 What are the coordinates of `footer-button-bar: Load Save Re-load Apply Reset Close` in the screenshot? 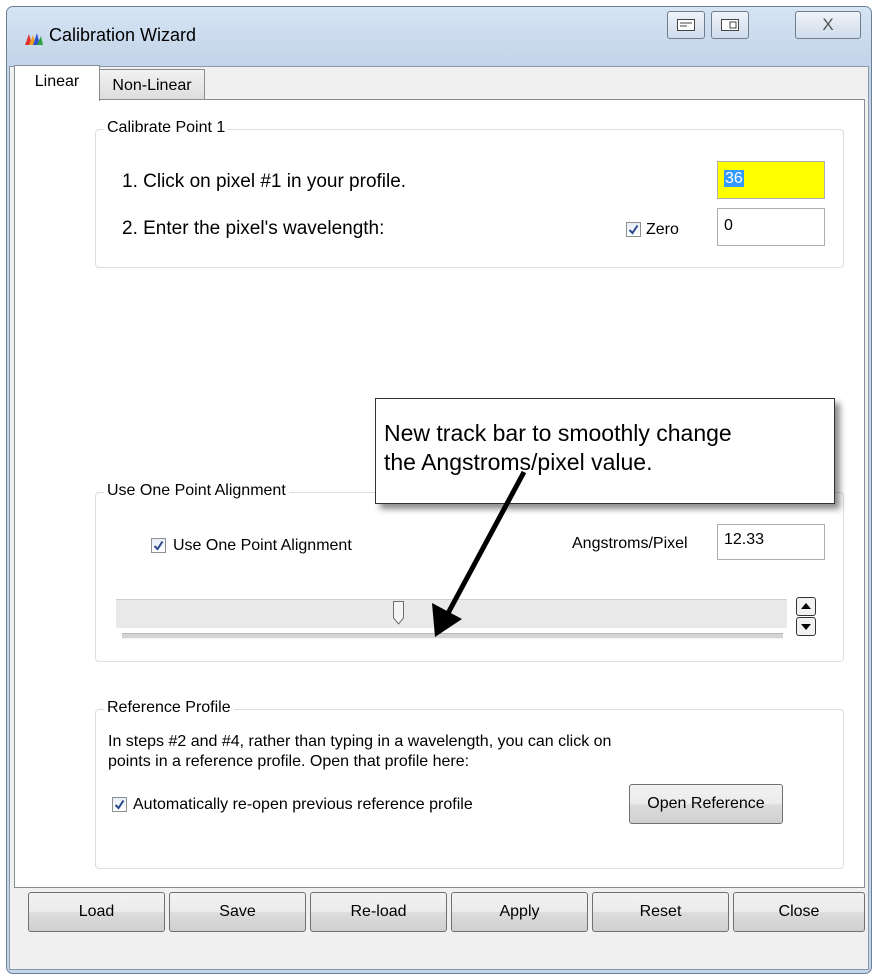 It's located at (439, 917).